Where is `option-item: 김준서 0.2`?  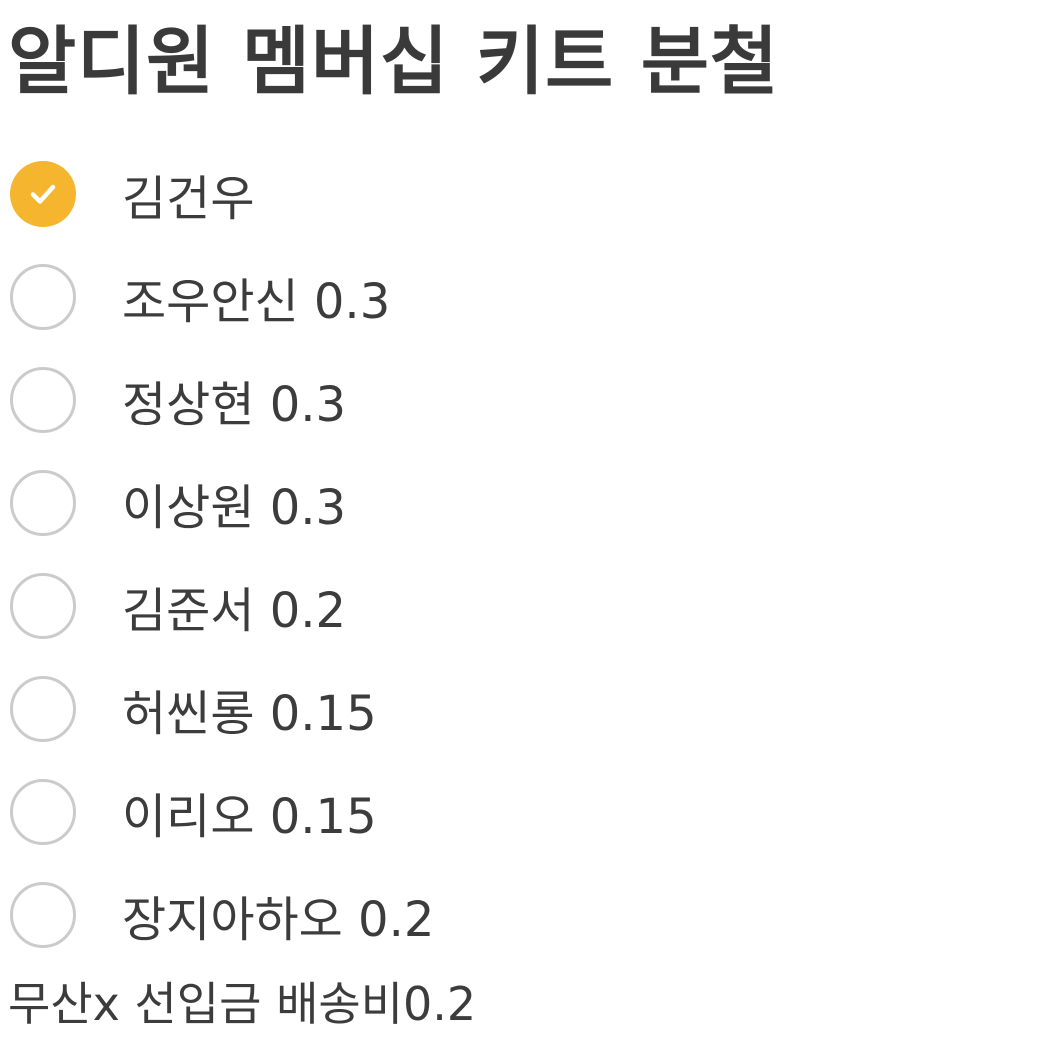
option-item: 김준서 0.2 is located at coordinates (529, 605).